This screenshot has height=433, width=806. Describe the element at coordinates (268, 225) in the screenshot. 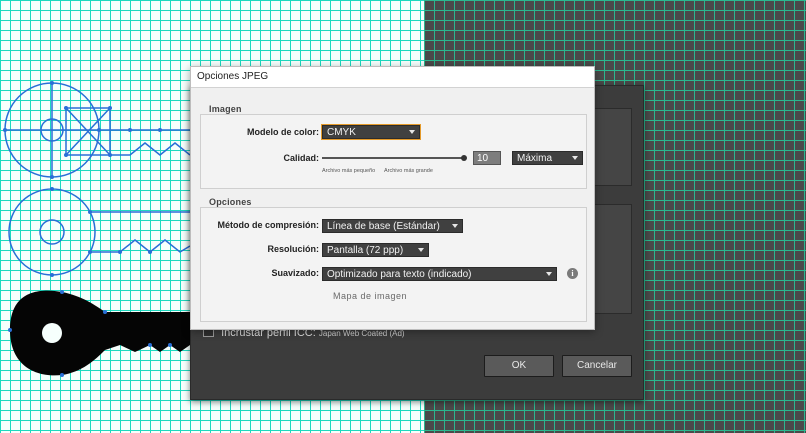

I see `compression-label: Método de compresión:` at that location.